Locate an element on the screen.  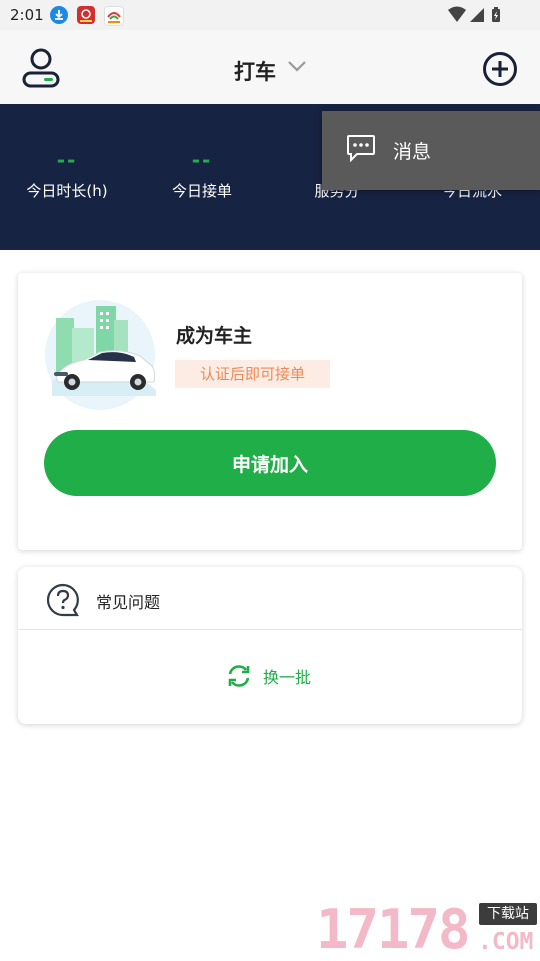
system-status-icons is located at coordinates (478, 17).